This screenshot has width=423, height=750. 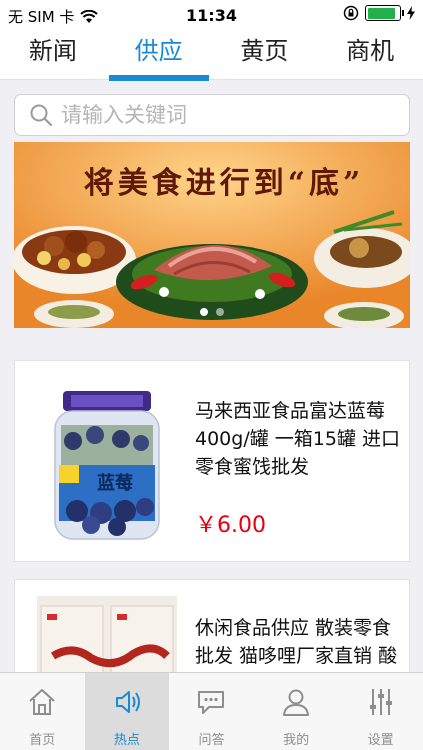 What do you see at coordinates (296, 740) in the screenshot?
I see `nav-mine-label: 我的` at bounding box center [296, 740].